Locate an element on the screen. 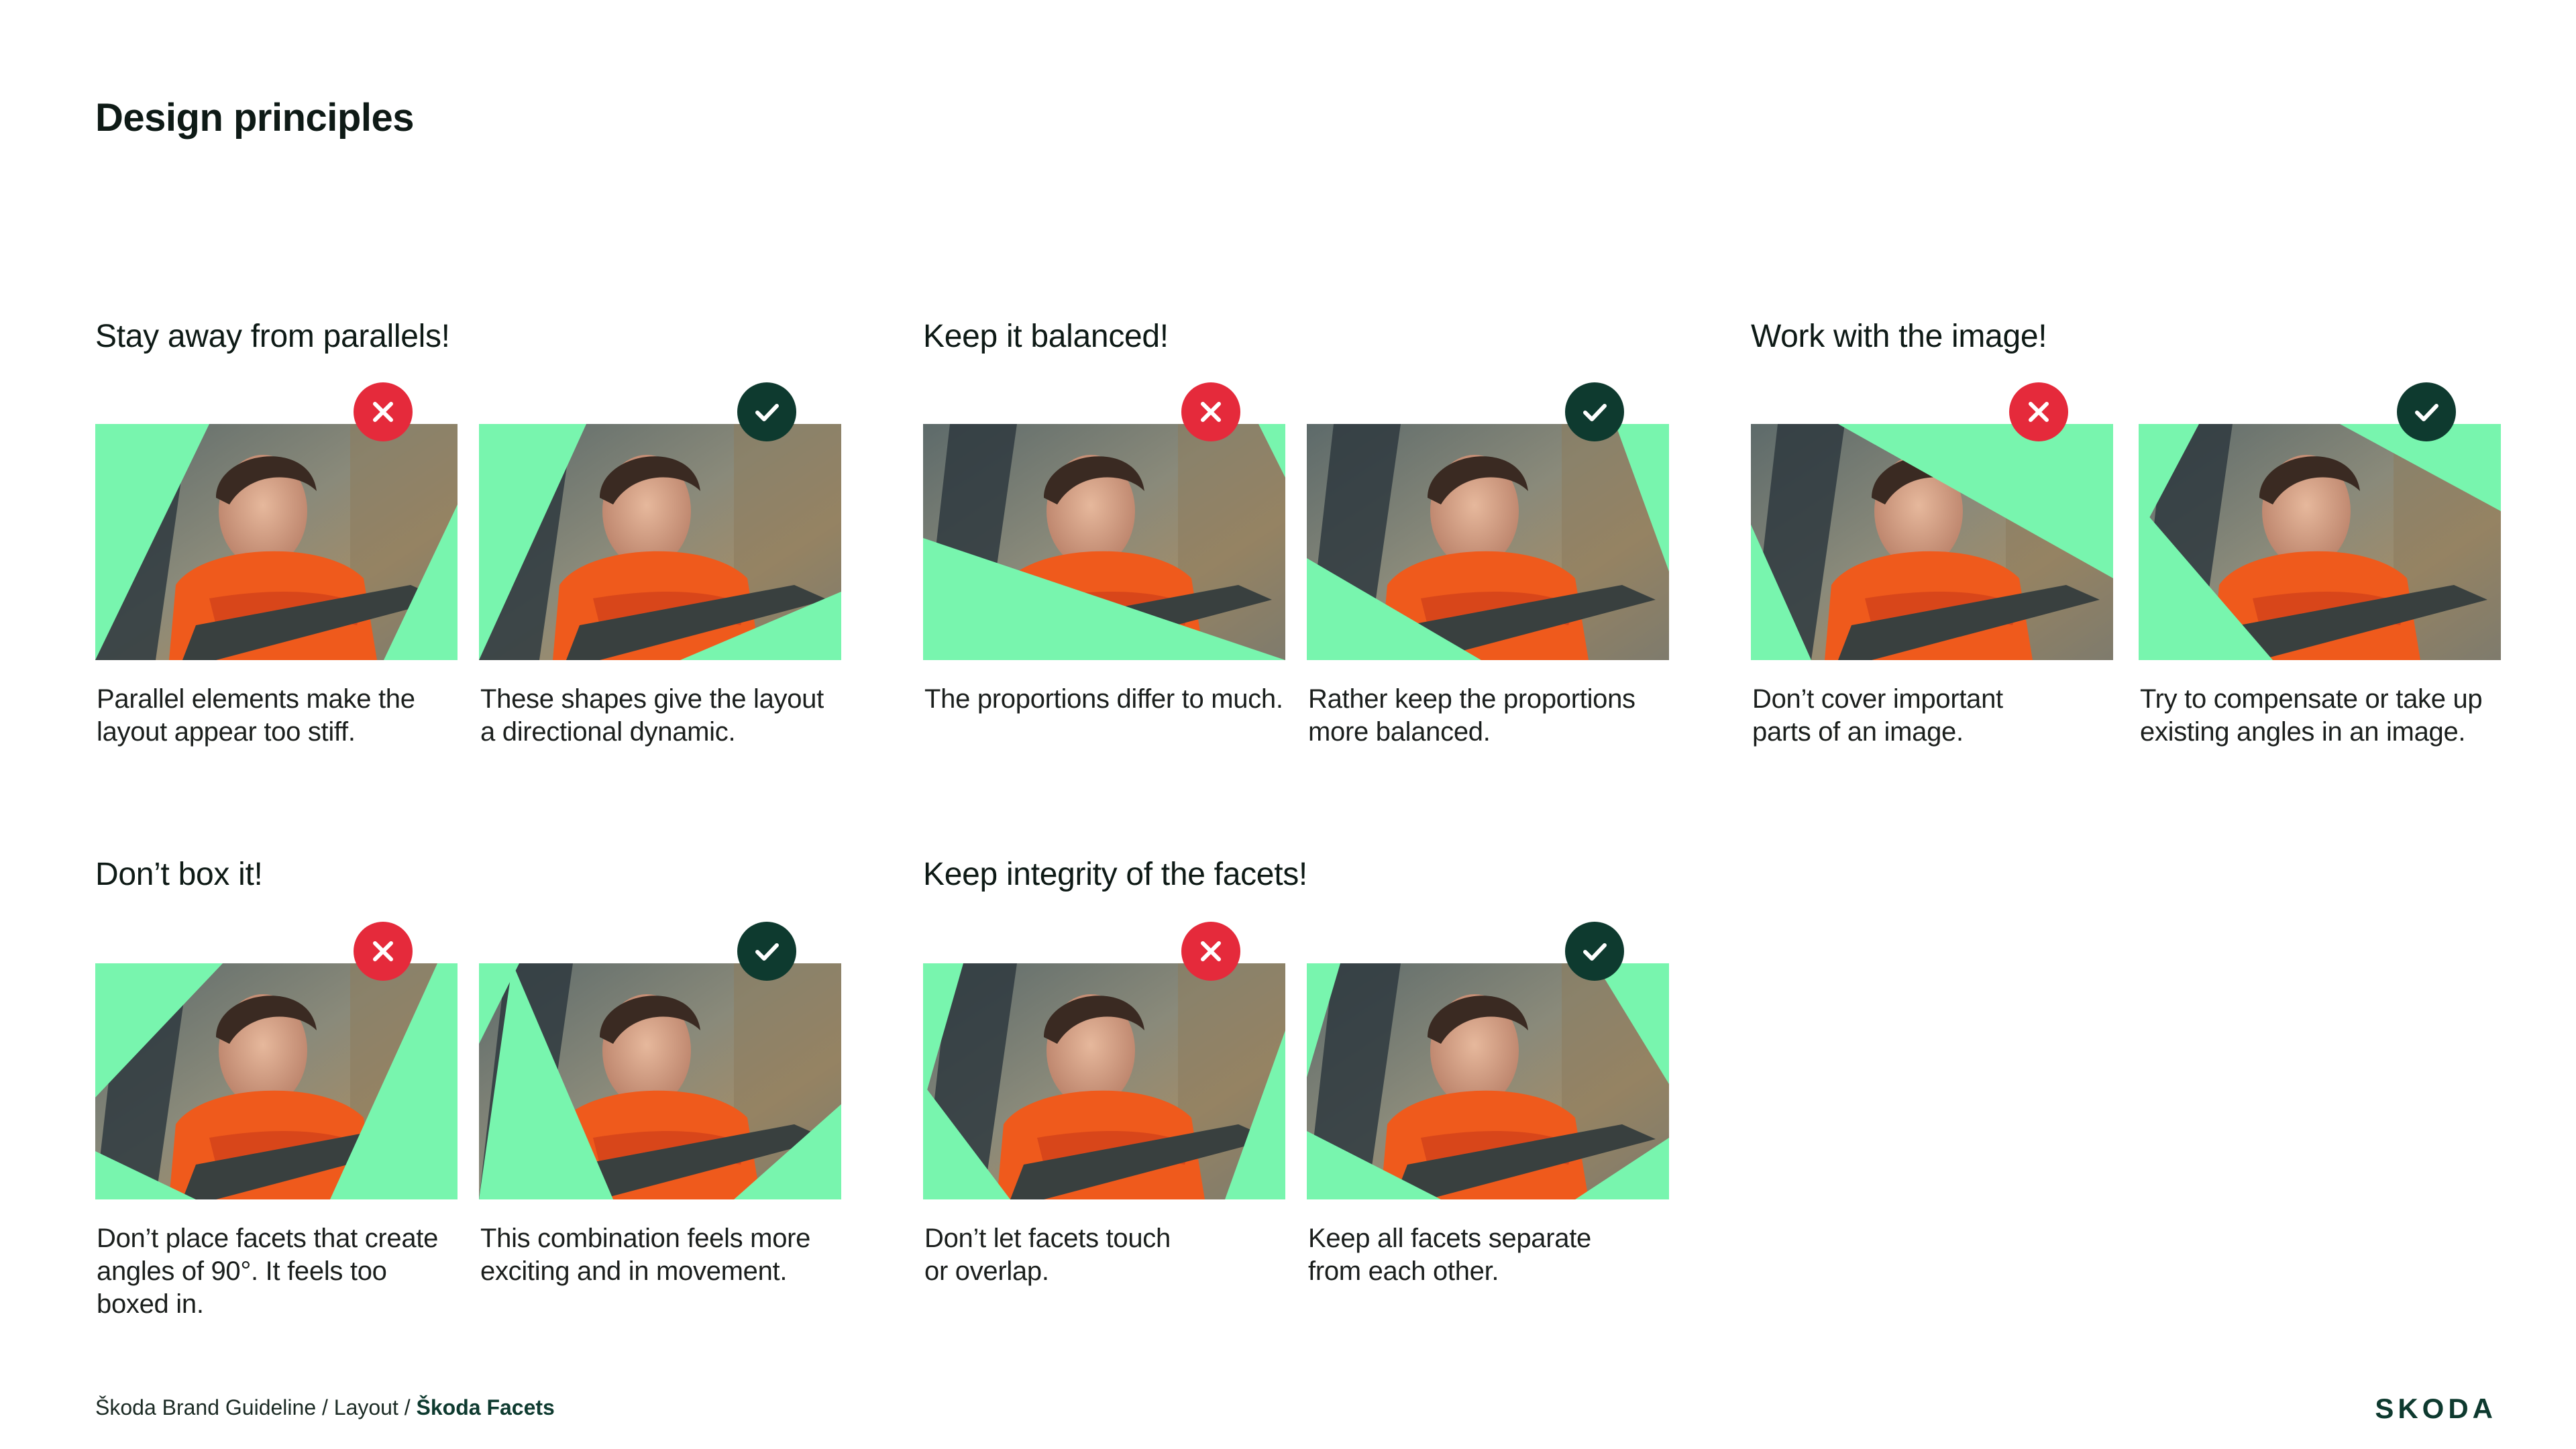 The width and height of the screenshot is (2576, 1449). page-title: Design principles is located at coordinates (254, 118).